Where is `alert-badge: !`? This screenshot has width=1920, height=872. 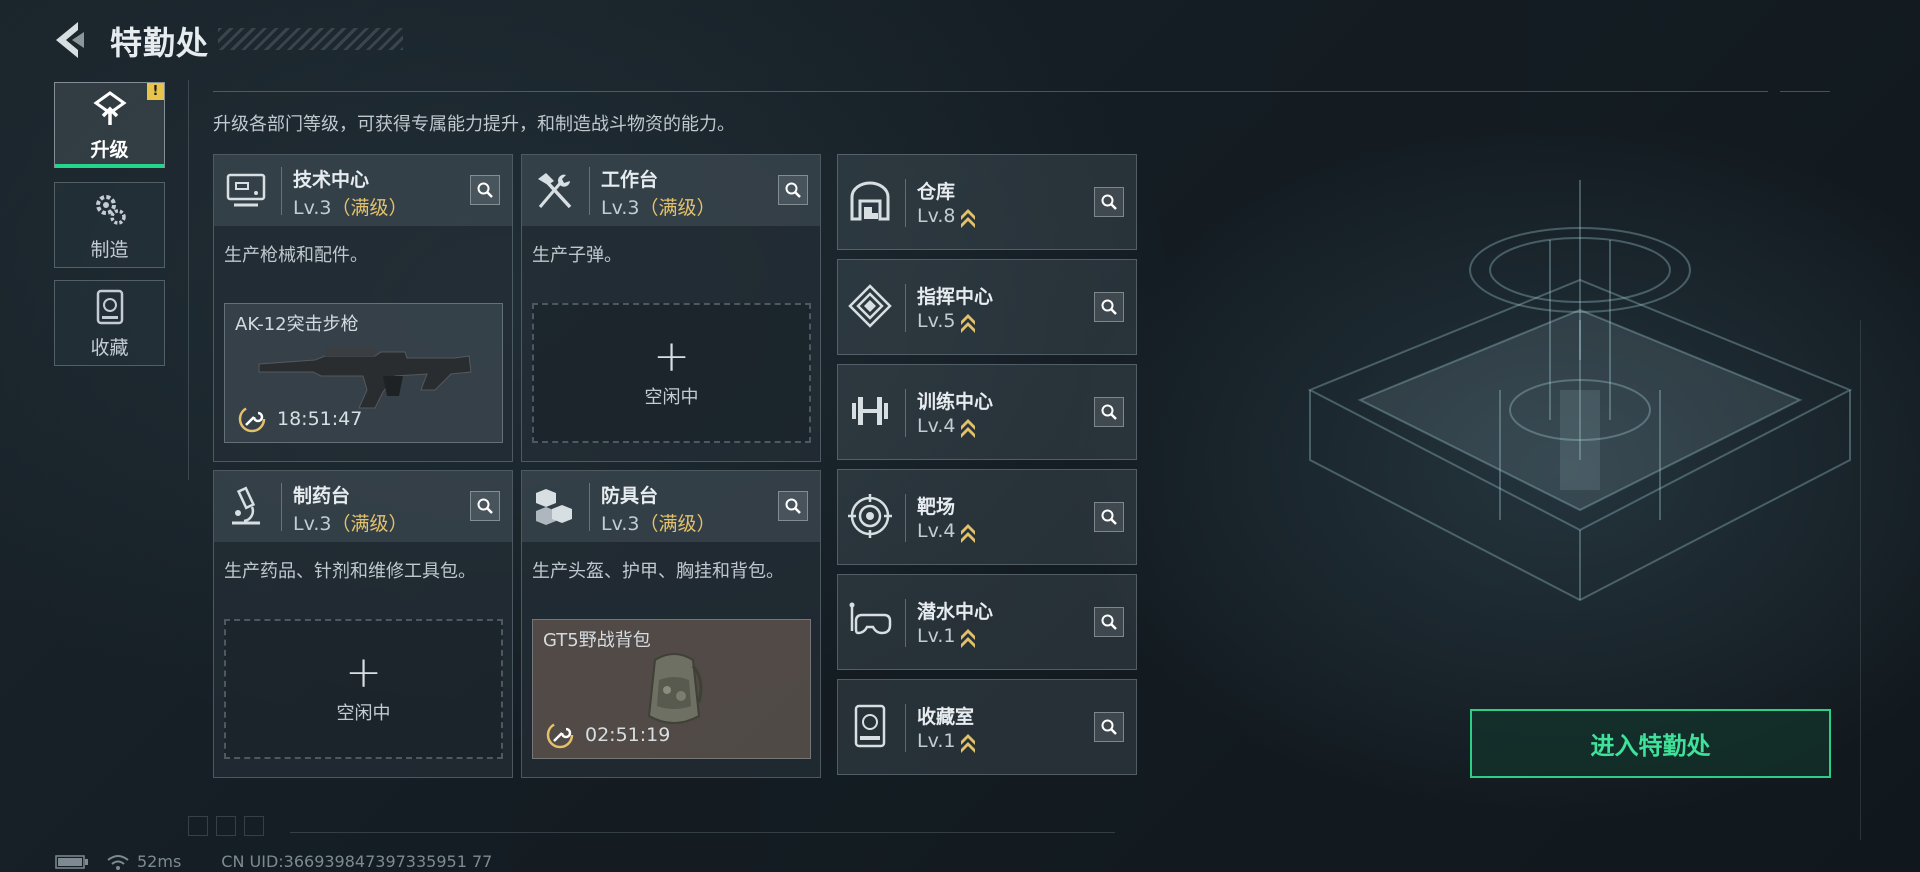 alert-badge: ! is located at coordinates (155, 91).